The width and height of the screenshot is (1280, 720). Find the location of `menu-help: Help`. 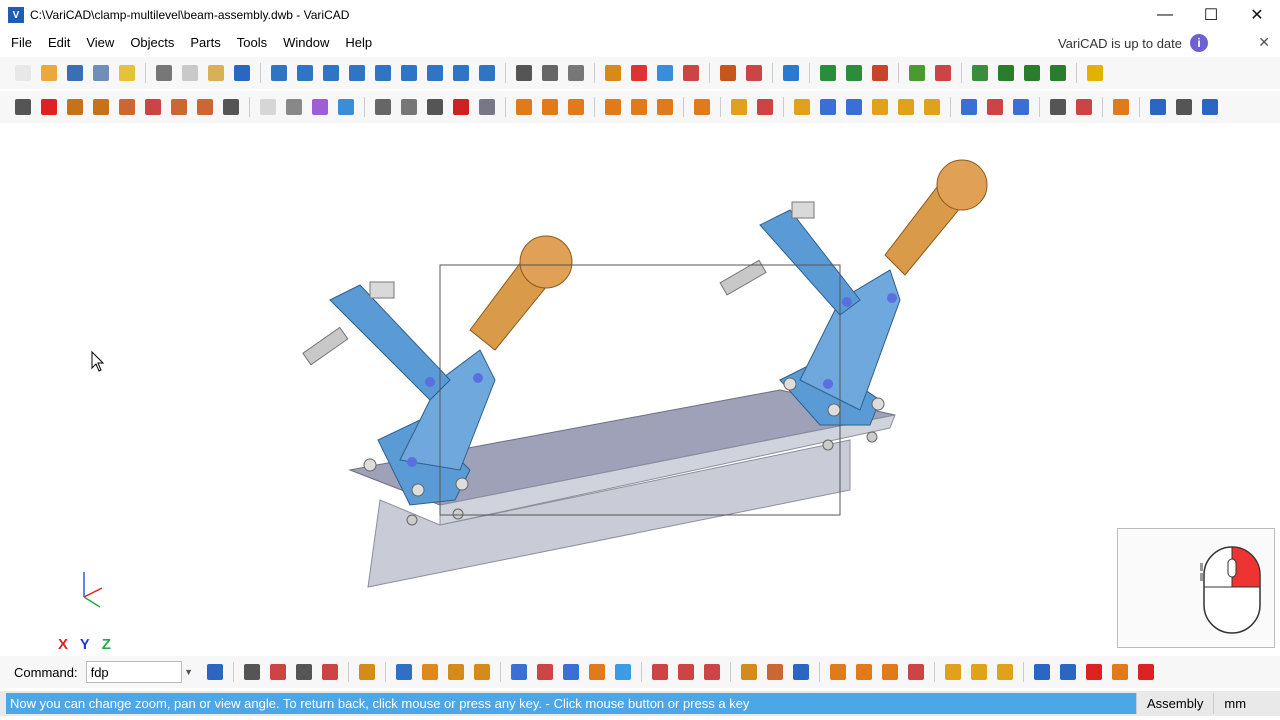

menu-help: Help is located at coordinates (358, 43).